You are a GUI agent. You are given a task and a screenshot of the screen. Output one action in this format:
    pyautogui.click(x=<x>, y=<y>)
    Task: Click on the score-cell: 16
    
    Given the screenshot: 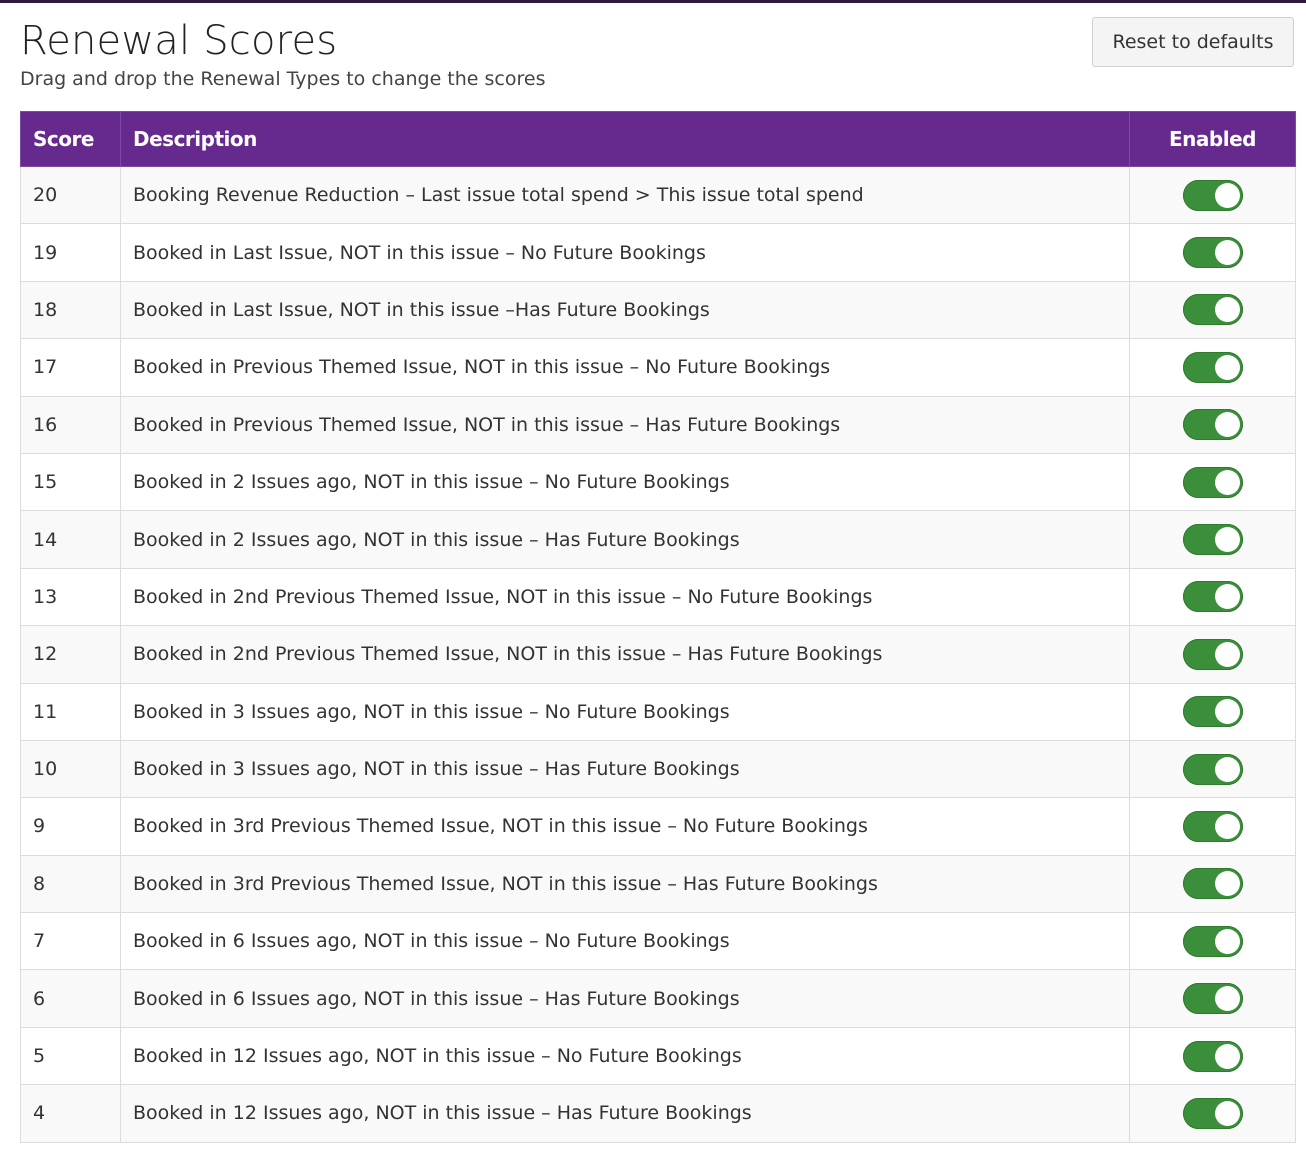 What is the action you would take?
    pyautogui.click(x=70, y=424)
    